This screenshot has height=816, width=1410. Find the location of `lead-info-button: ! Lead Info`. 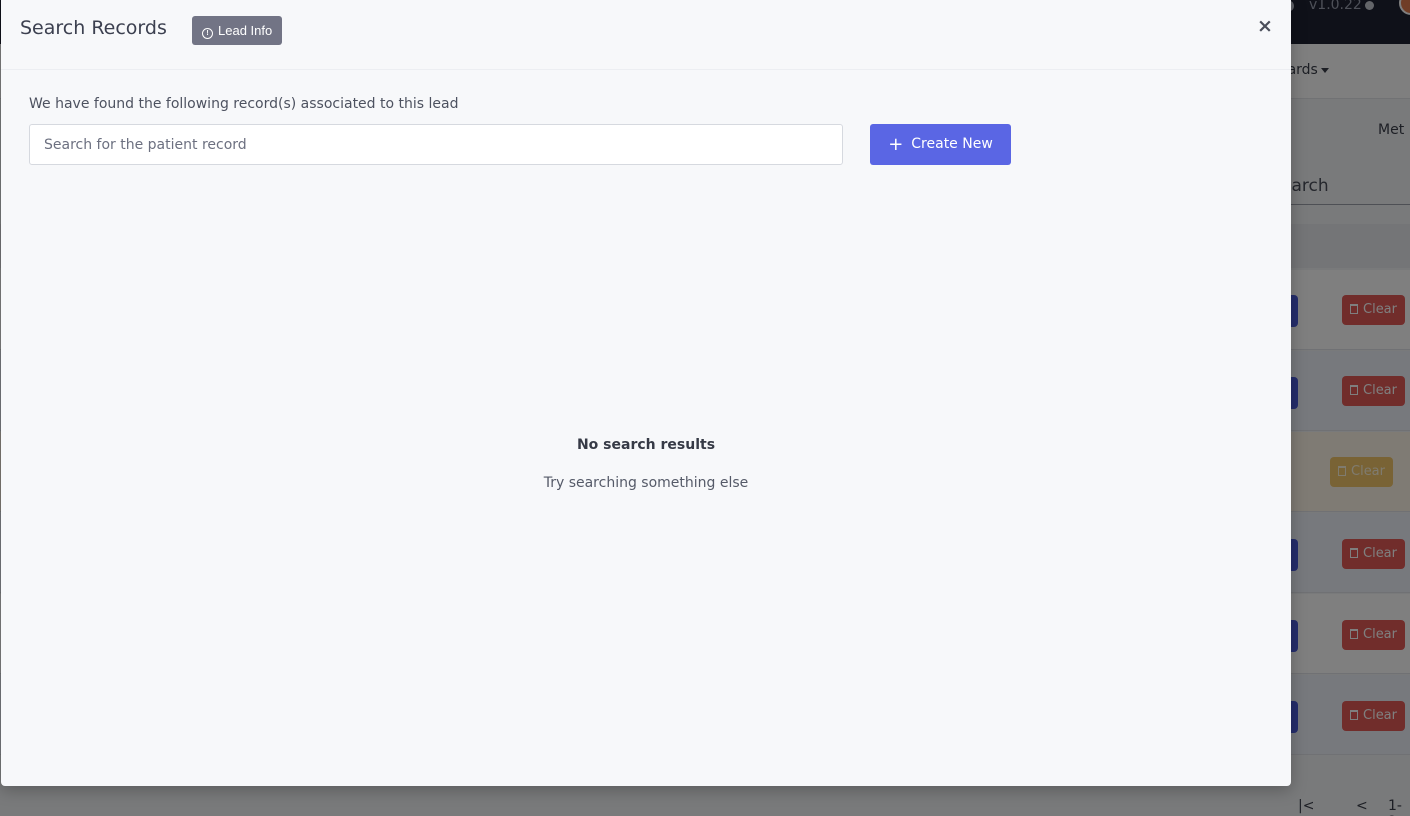

lead-info-button: ! Lead Info is located at coordinates (237, 30).